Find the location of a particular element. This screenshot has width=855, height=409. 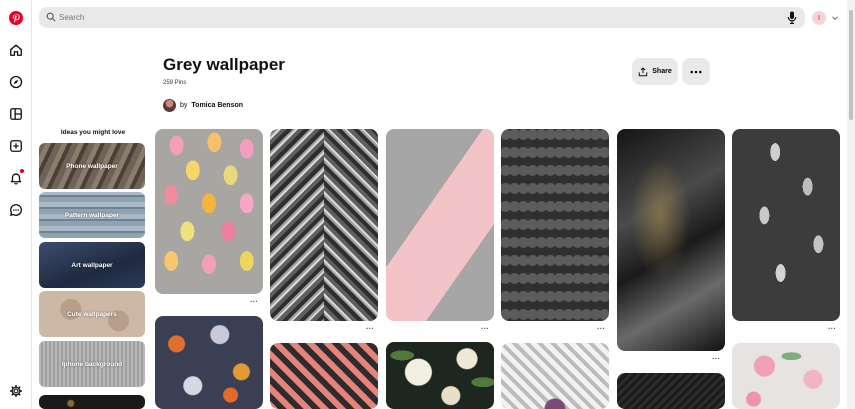

pin-pink-grey-diagonal is located at coordinates (440, 225).